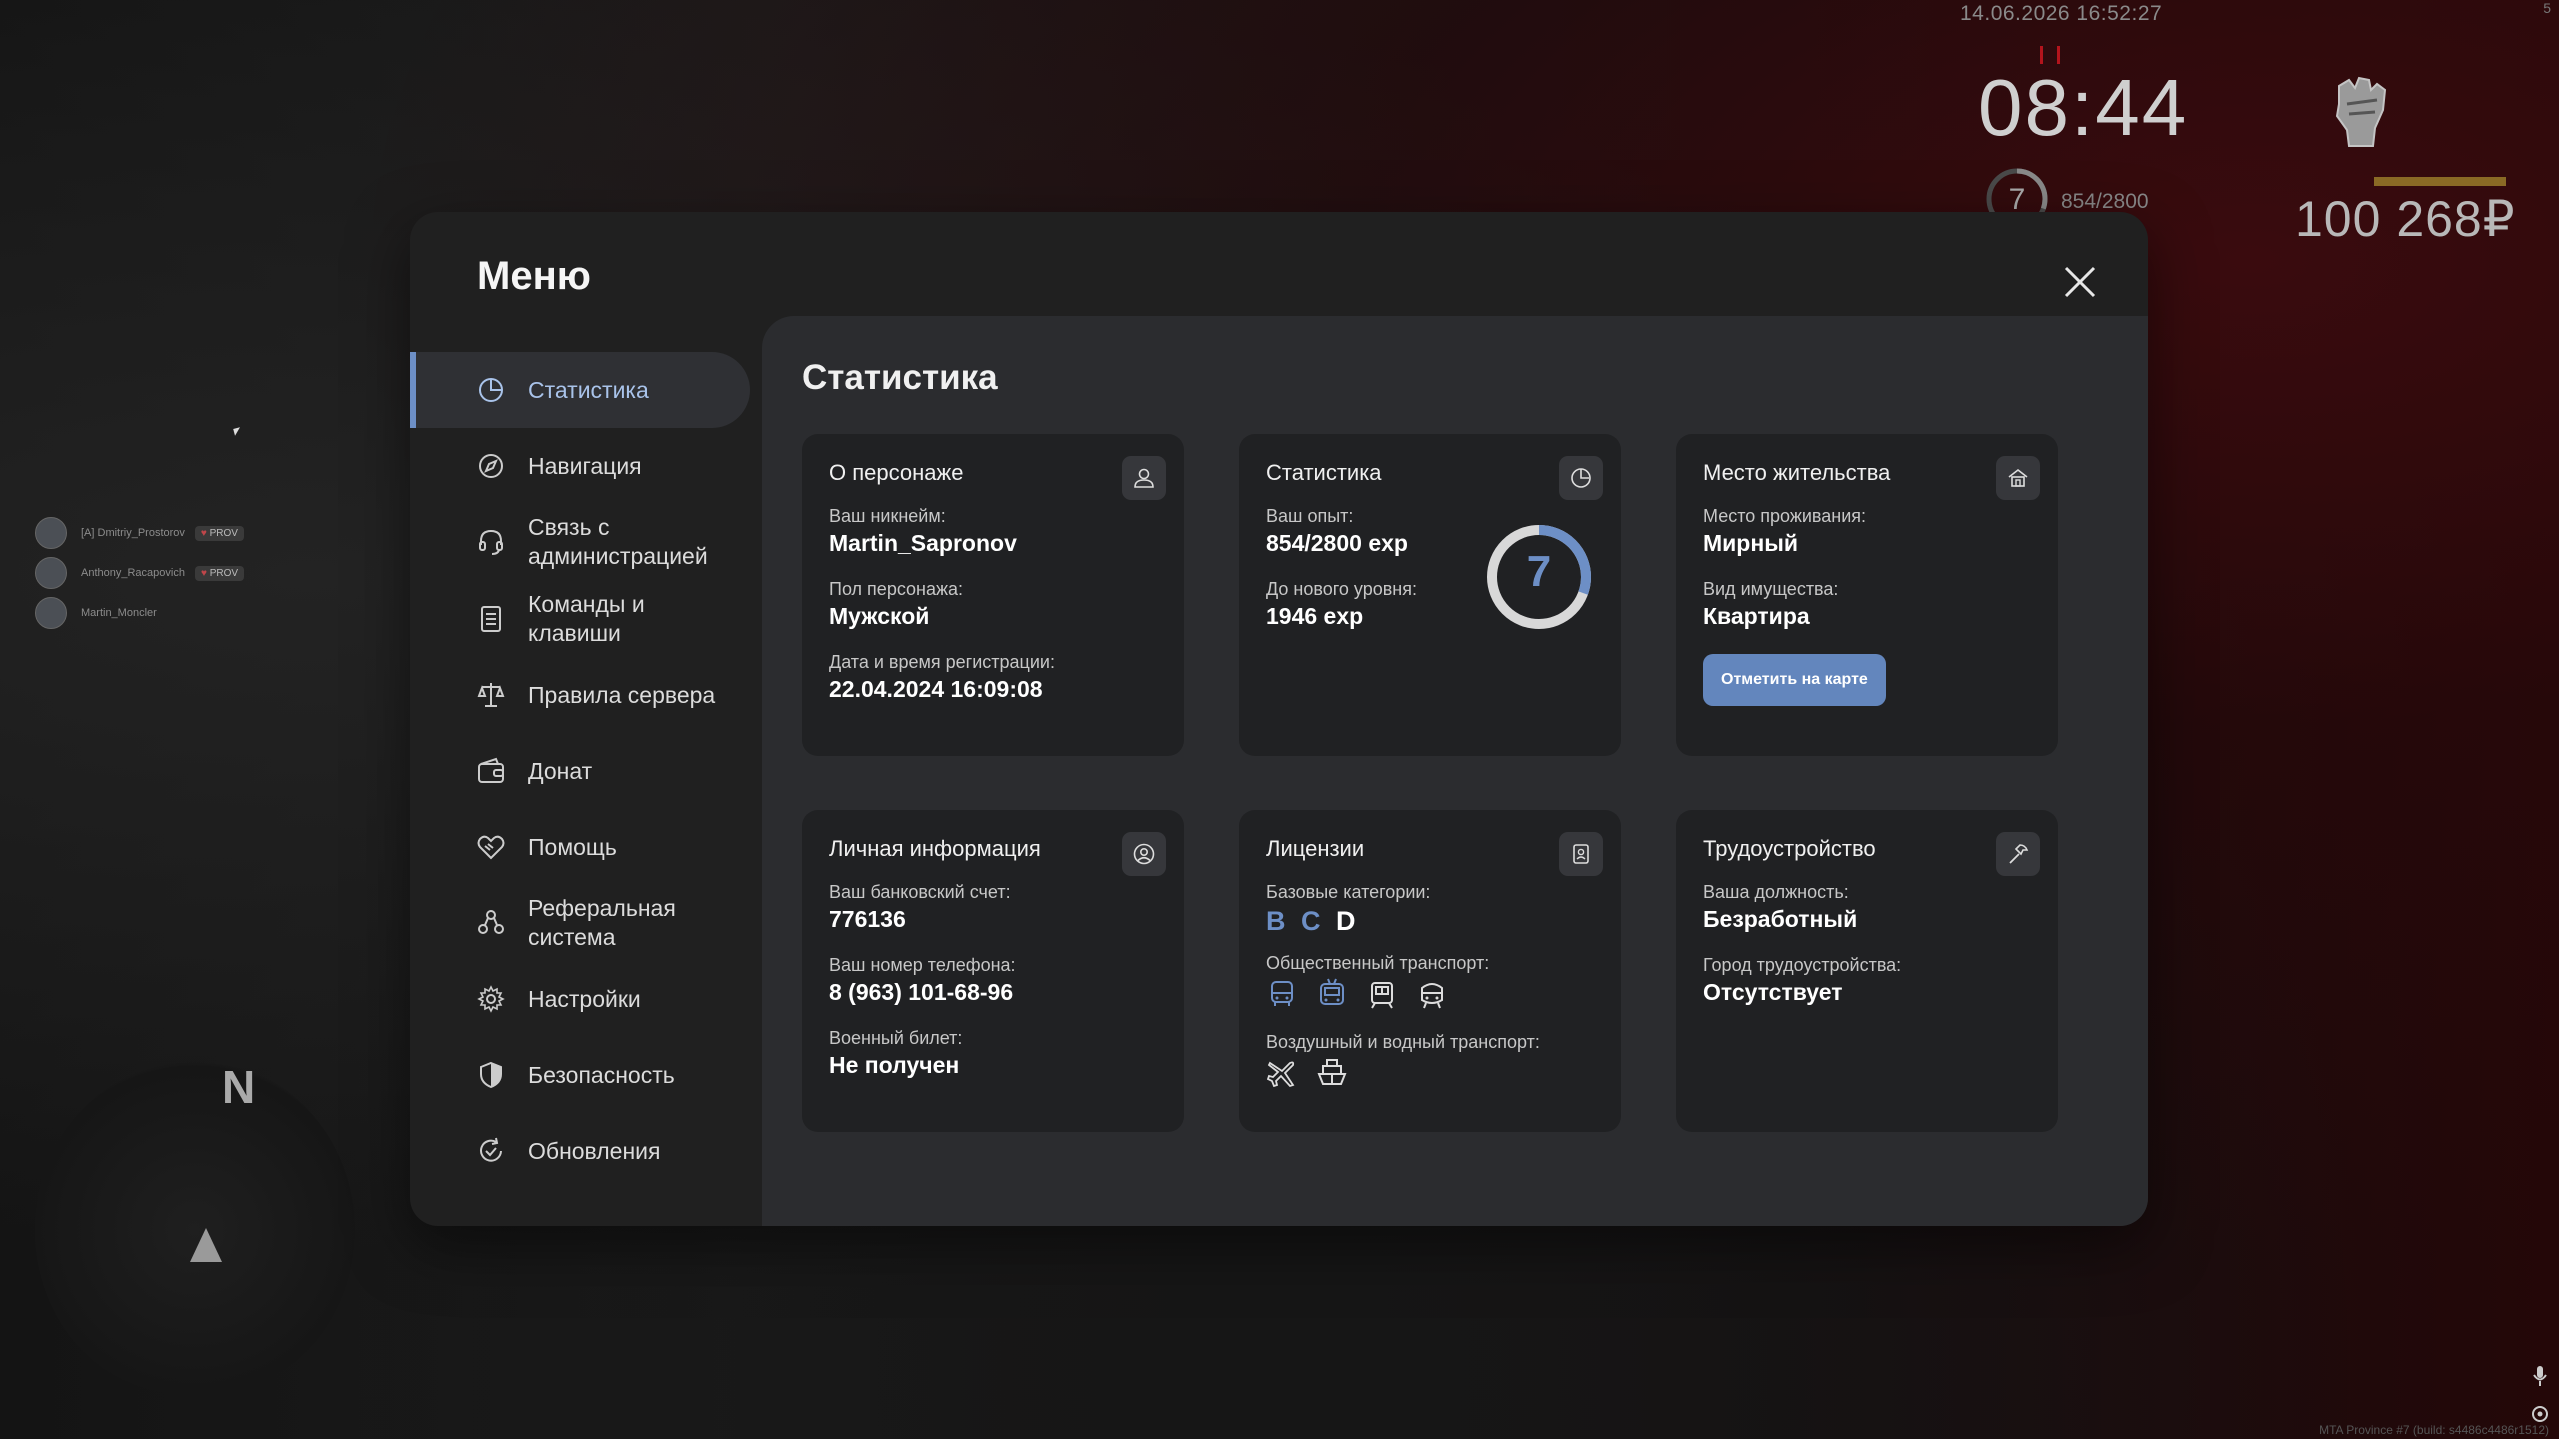 Image resolution: width=2559 pixels, height=1439 pixels. Describe the element at coordinates (1785, 516) in the screenshot. I see `residence-label: Место проживания:` at that location.